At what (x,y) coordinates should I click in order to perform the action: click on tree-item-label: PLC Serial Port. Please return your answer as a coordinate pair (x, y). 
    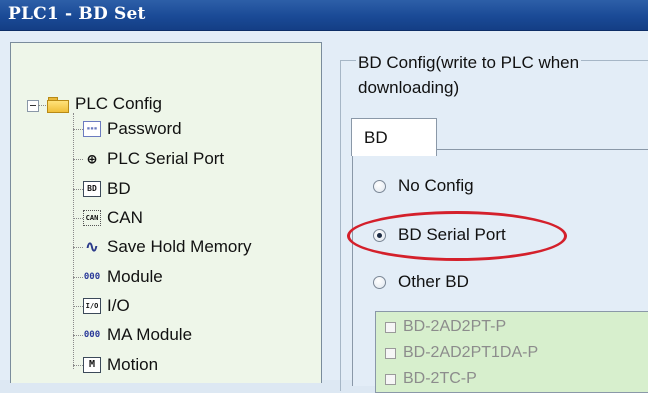
    Looking at the image, I should click on (166, 158).